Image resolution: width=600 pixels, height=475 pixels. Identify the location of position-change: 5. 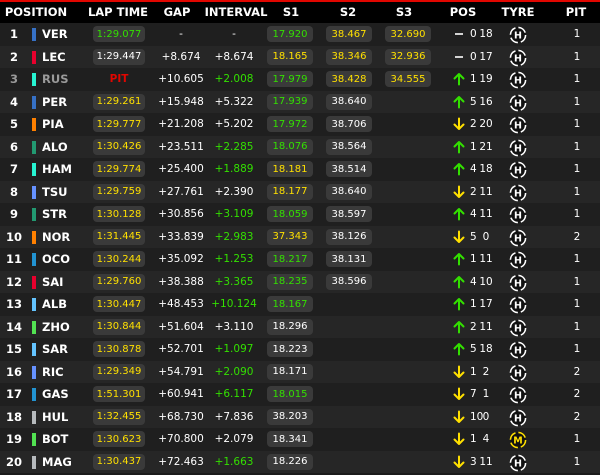
(473, 236).